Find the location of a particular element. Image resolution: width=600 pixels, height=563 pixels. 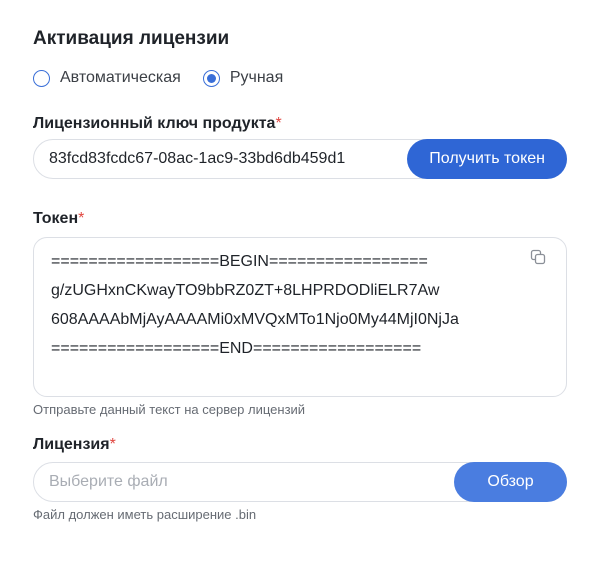

token-label: Токен* is located at coordinates (58, 219).